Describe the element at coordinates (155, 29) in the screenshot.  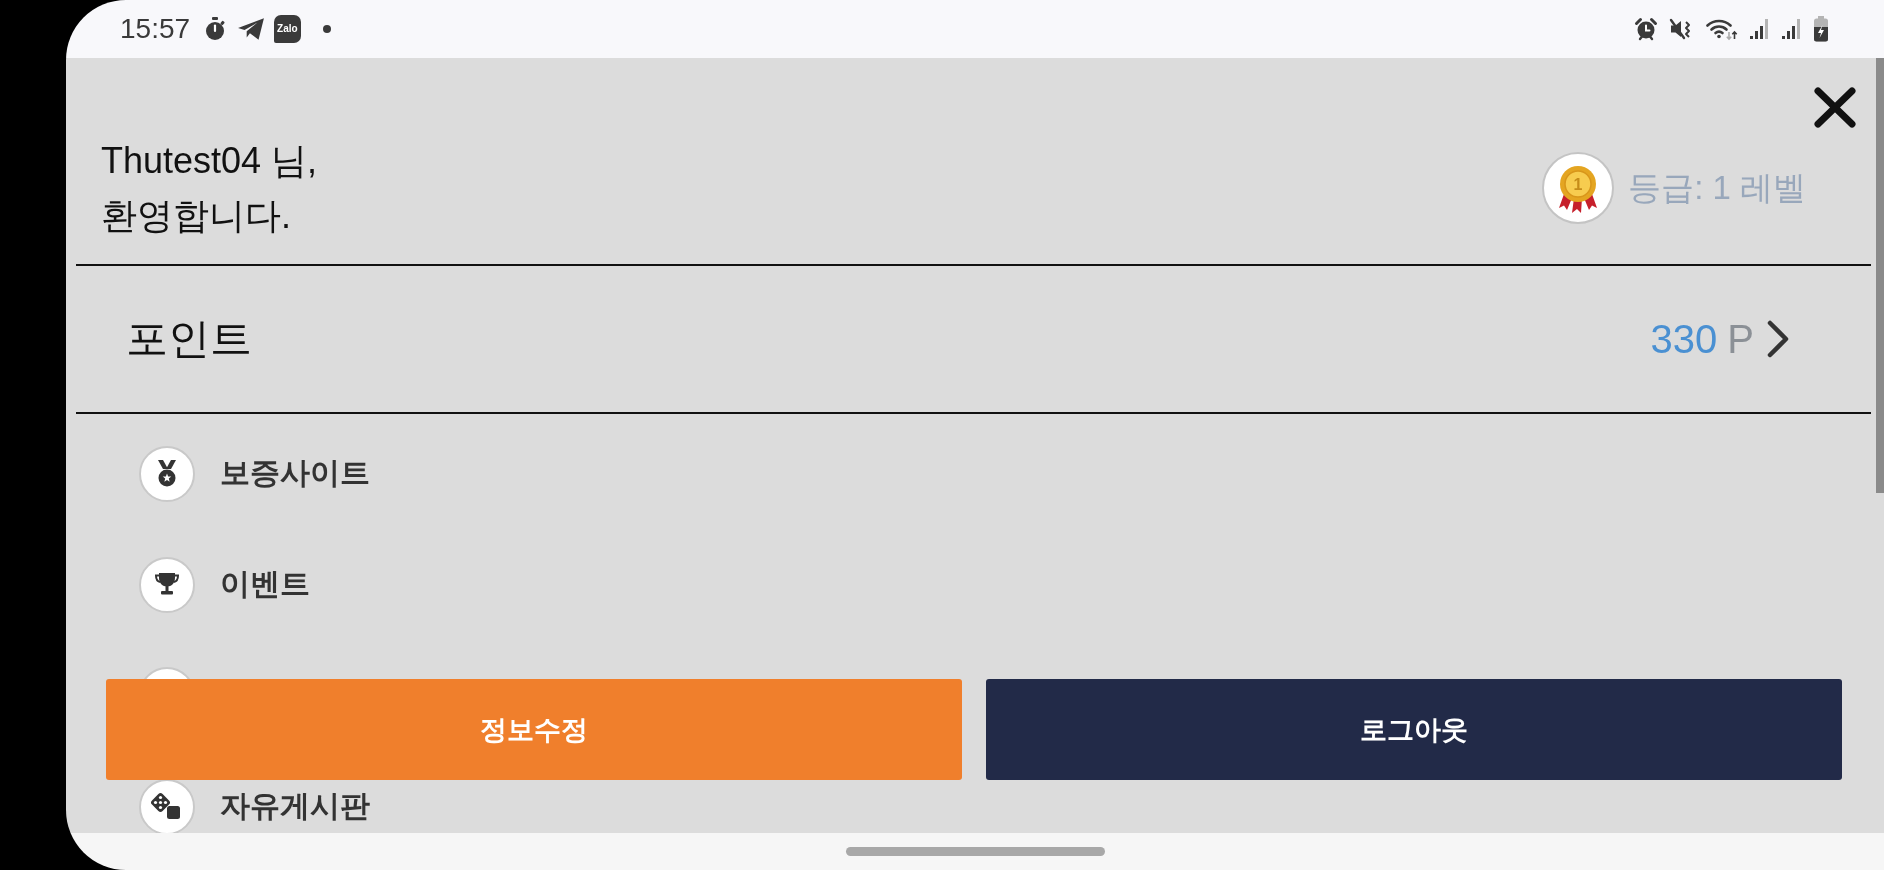
I see `status-time: 15:57` at that location.